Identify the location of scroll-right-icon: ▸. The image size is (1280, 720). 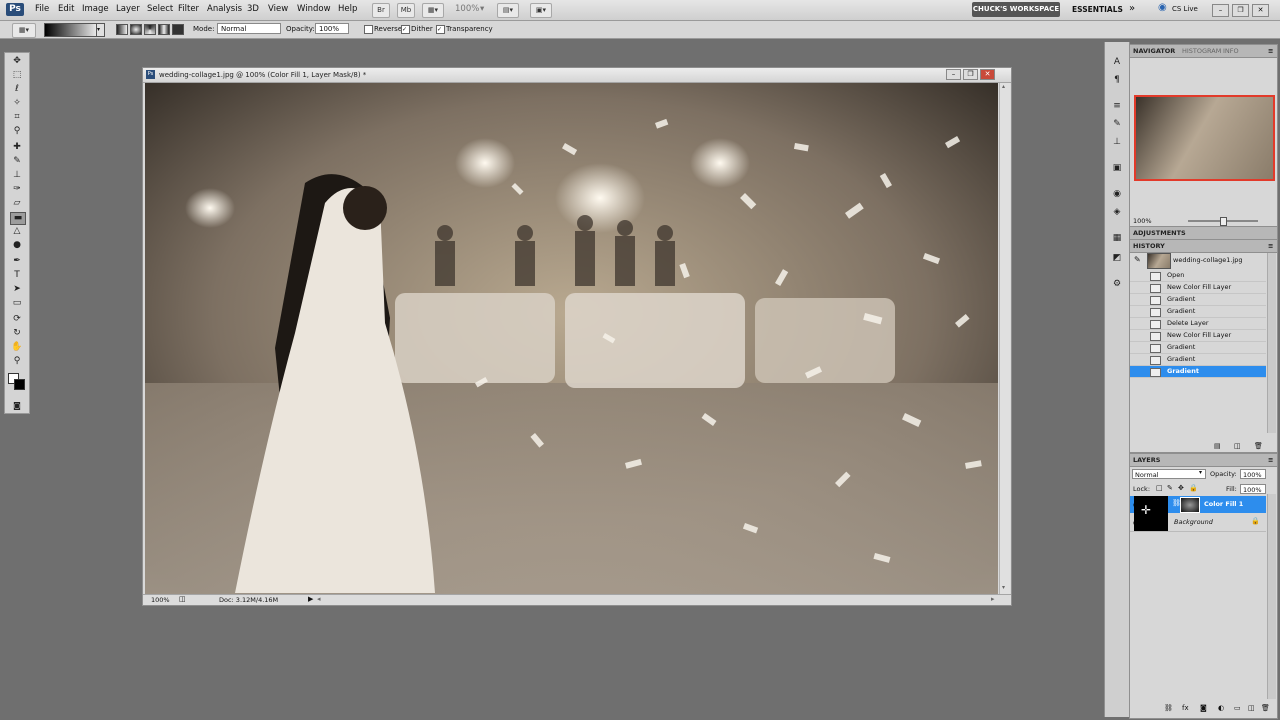
(993, 599).